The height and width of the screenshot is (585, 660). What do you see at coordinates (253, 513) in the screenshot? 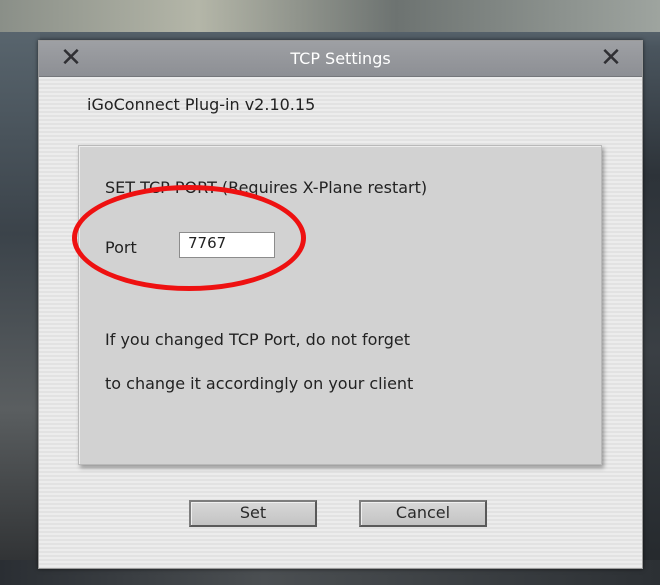
I see `set-button: Set` at bounding box center [253, 513].